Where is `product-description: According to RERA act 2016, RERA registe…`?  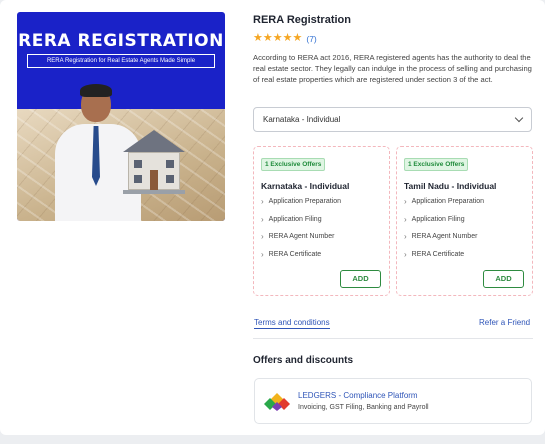 product-description: According to RERA act 2016, RERA registe… is located at coordinates (392, 68).